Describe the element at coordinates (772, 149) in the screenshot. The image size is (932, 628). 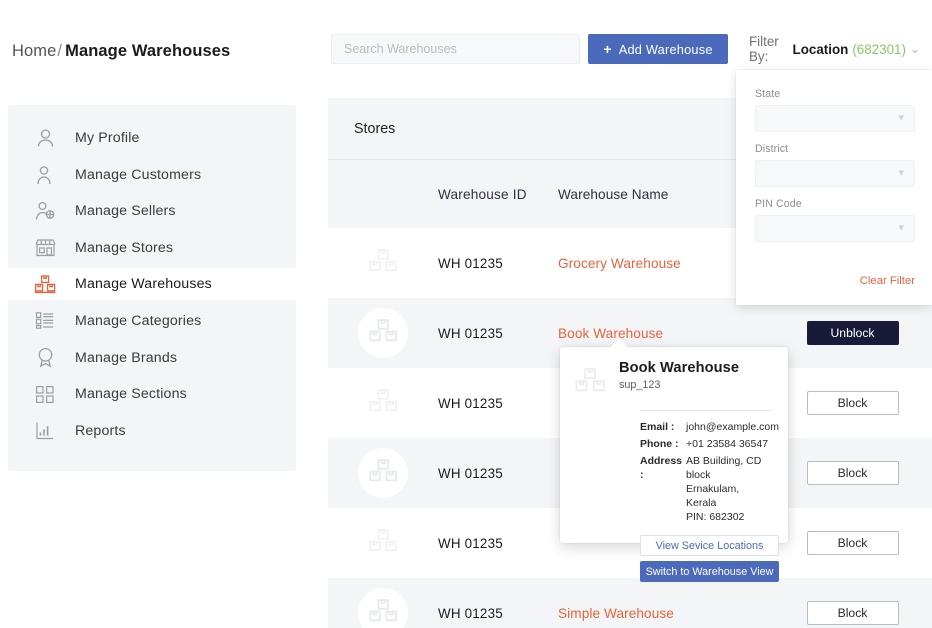
I see `district-label: District` at that location.